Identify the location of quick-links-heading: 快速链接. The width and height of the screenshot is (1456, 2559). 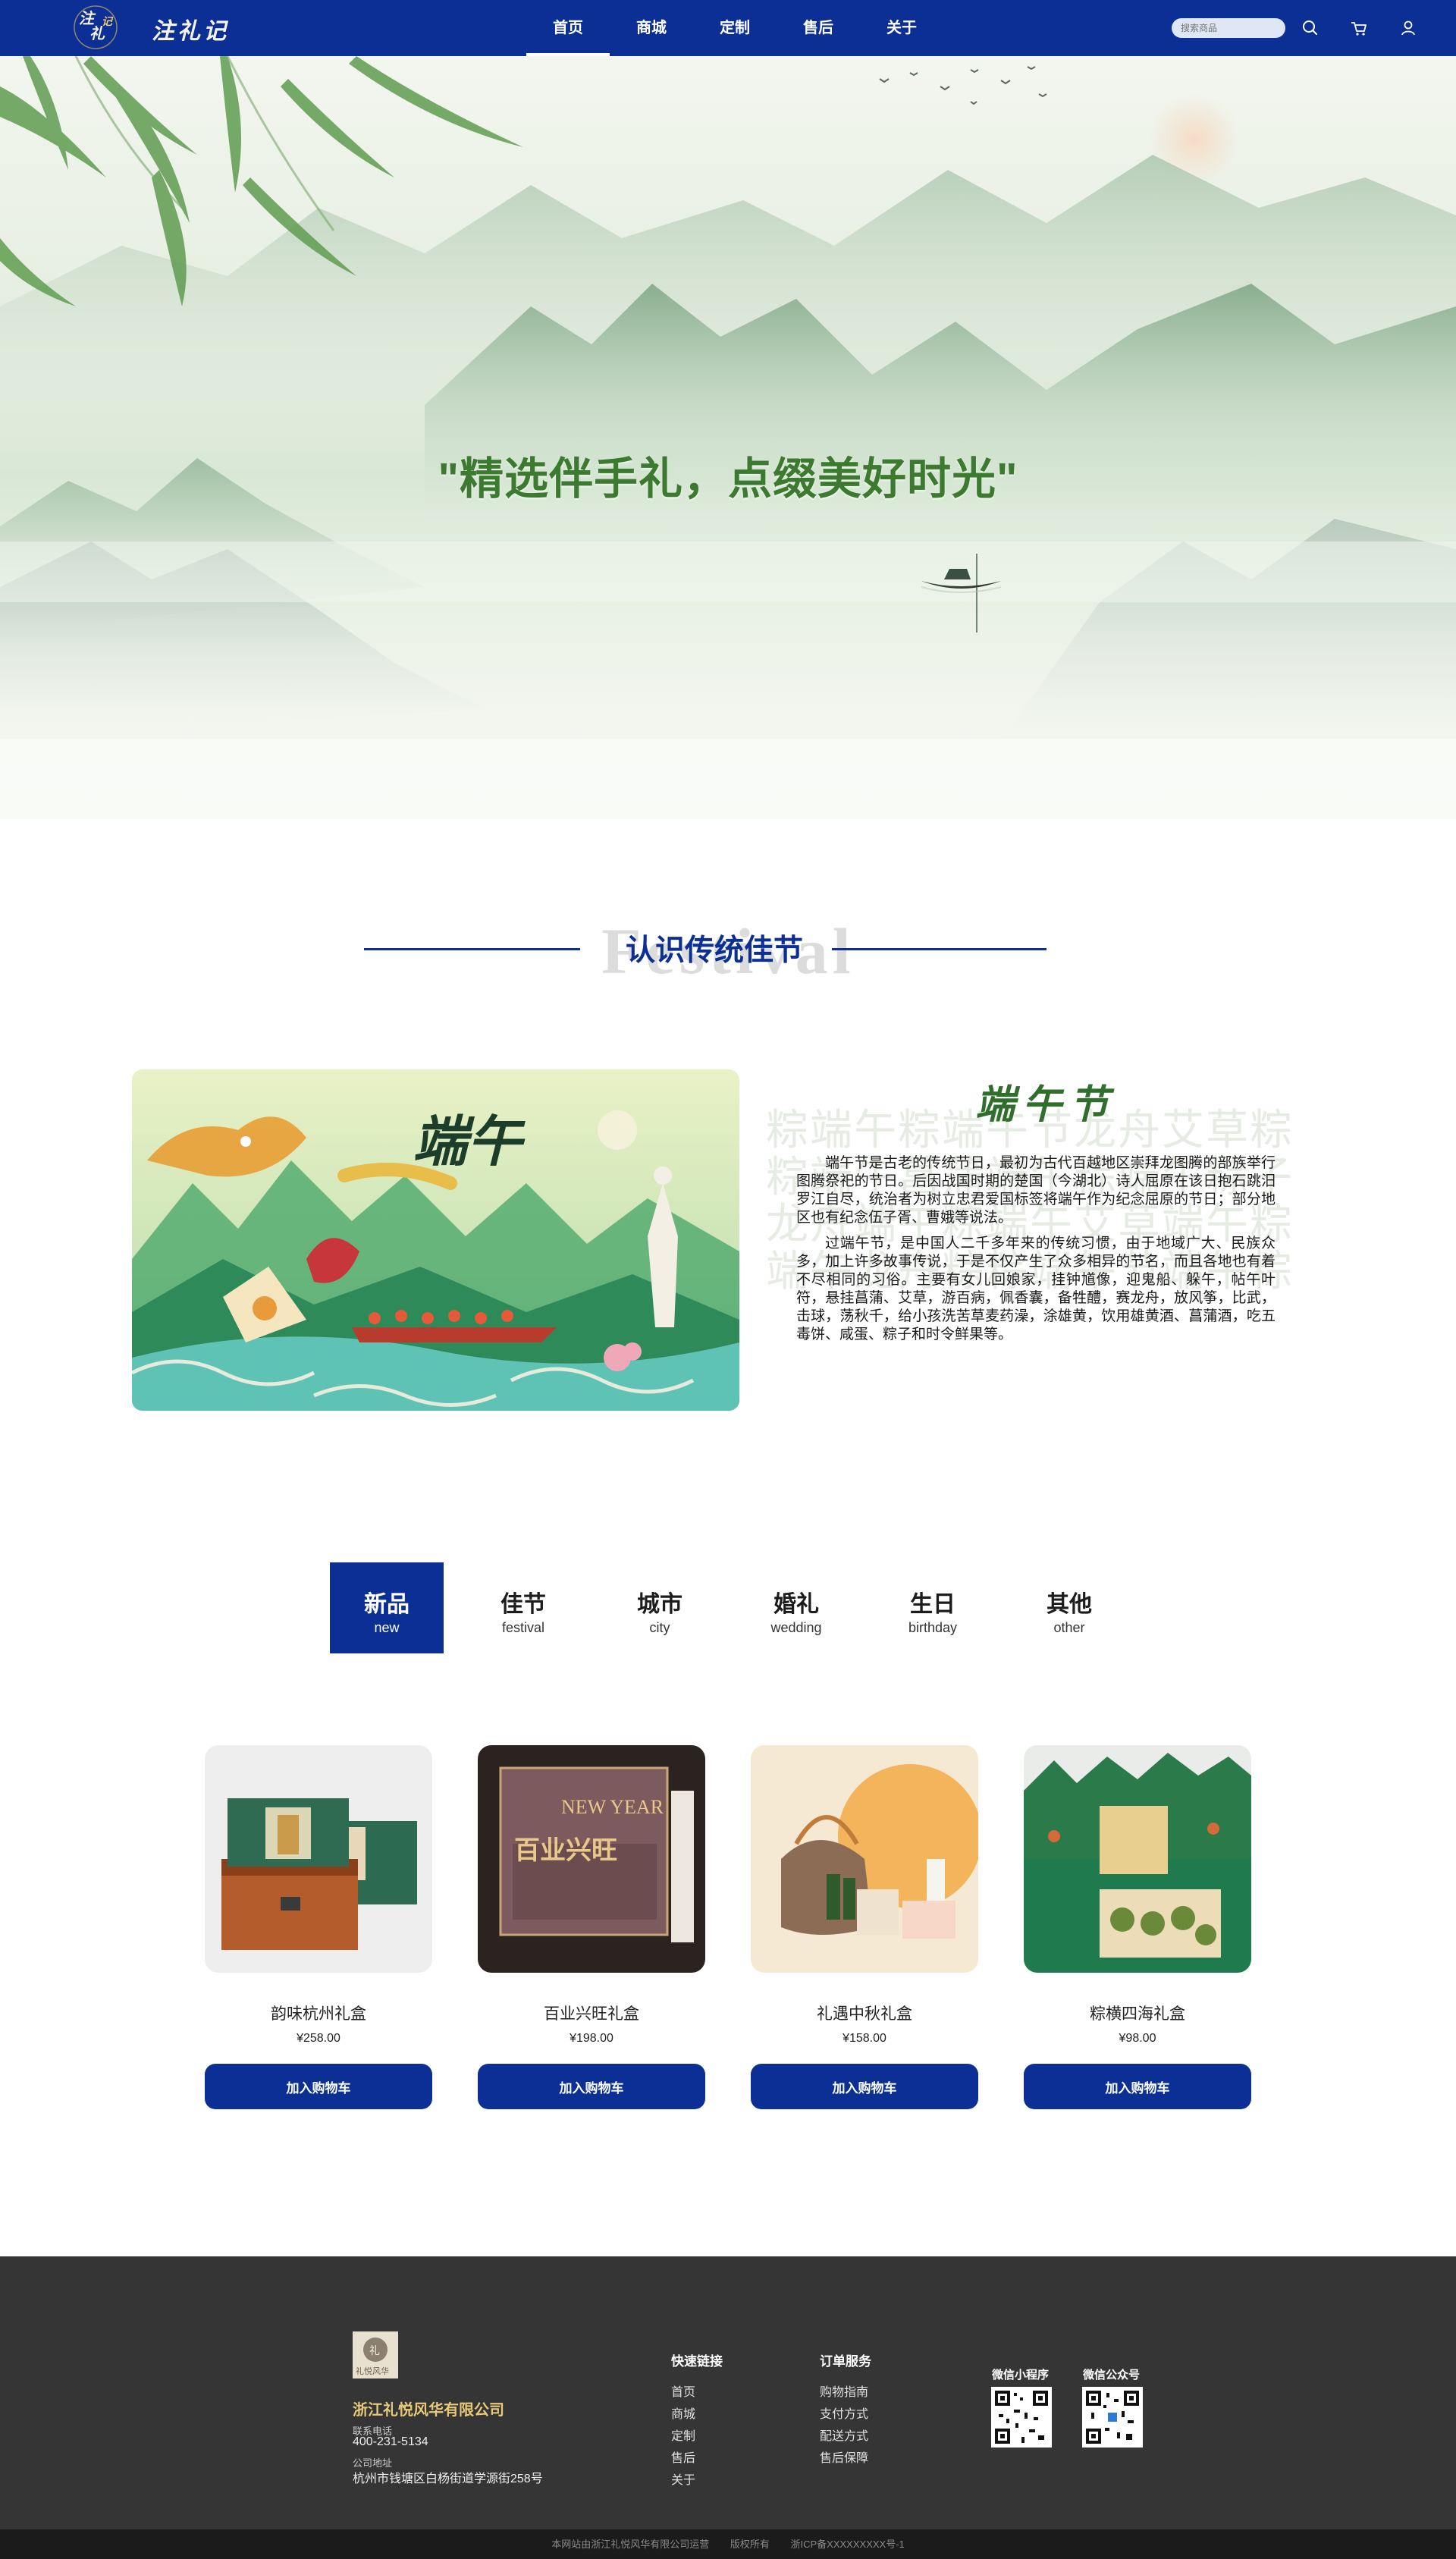
(697, 2361).